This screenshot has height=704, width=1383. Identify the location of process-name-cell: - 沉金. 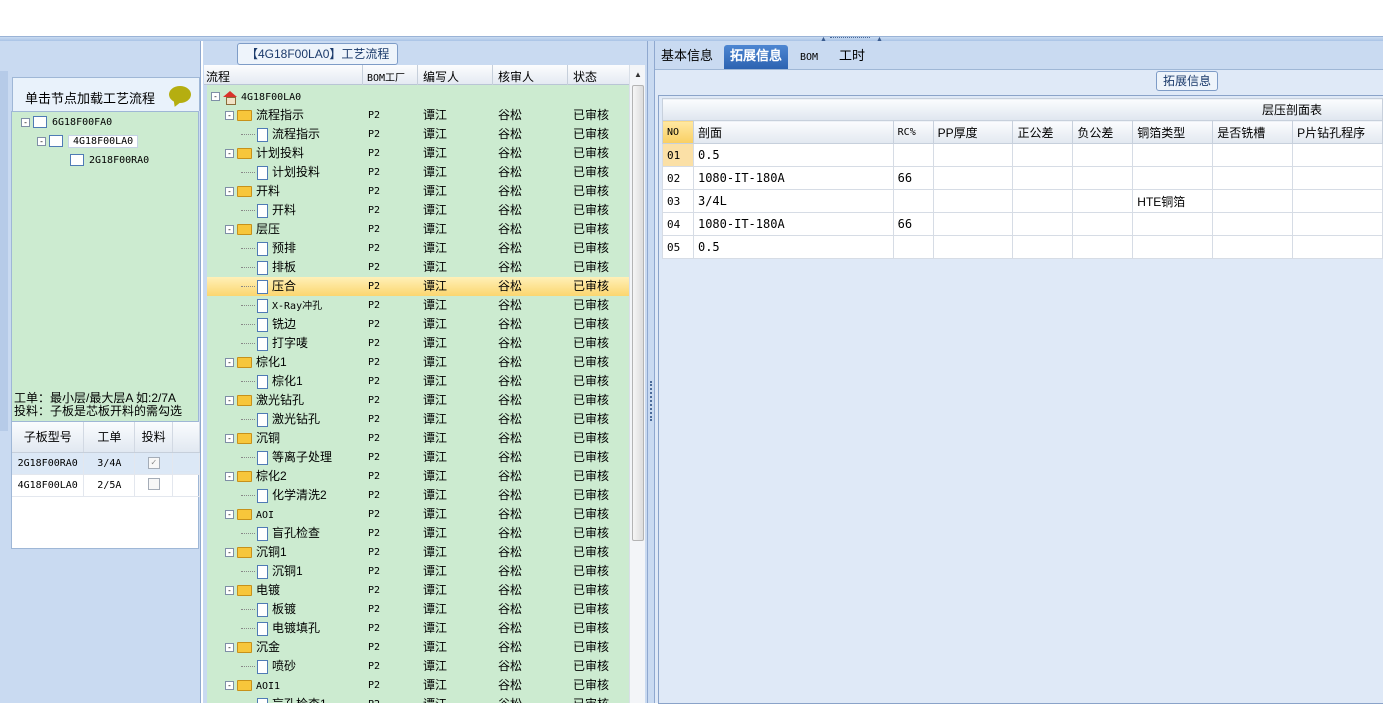
(252, 647).